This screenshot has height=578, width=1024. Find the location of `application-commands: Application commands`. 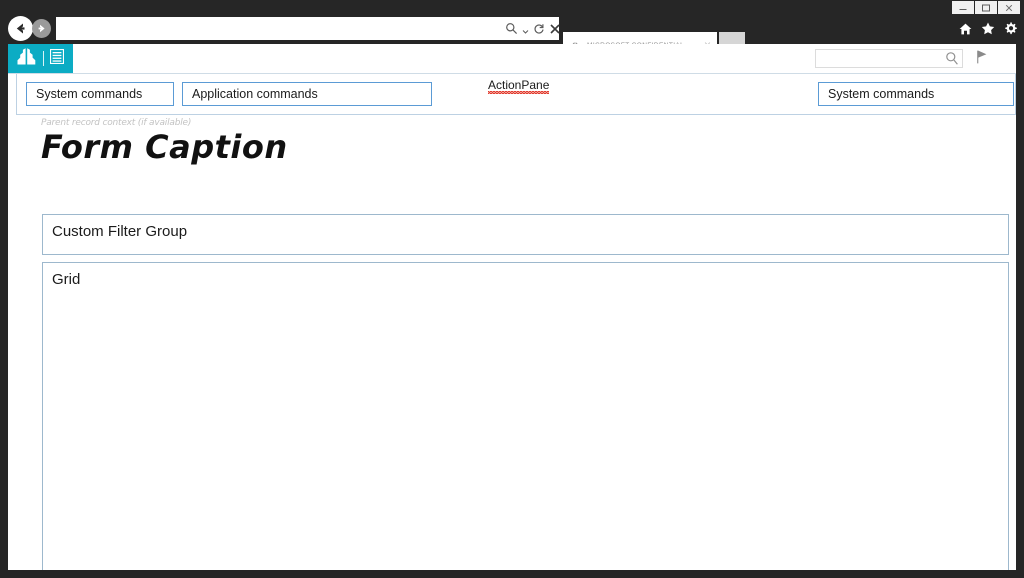

application-commands: Application commands is located at coordinates (307, 94).